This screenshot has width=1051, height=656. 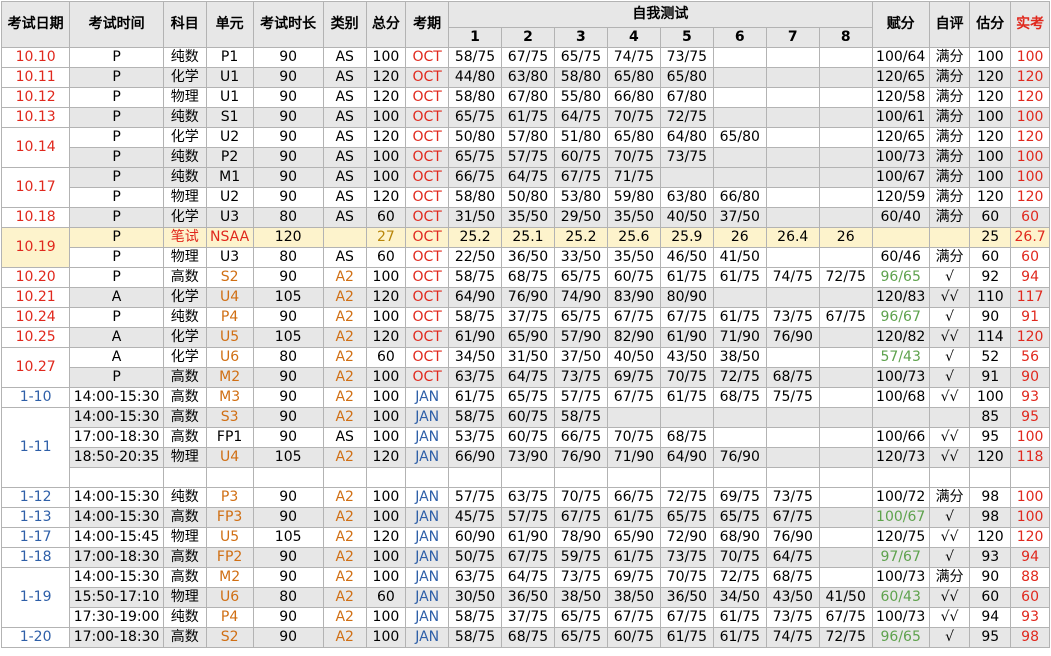 What do you see at coordinates (184, 97) in the screenshot?
I see `subject-cell: 物理` at bounding box center [184, 97].